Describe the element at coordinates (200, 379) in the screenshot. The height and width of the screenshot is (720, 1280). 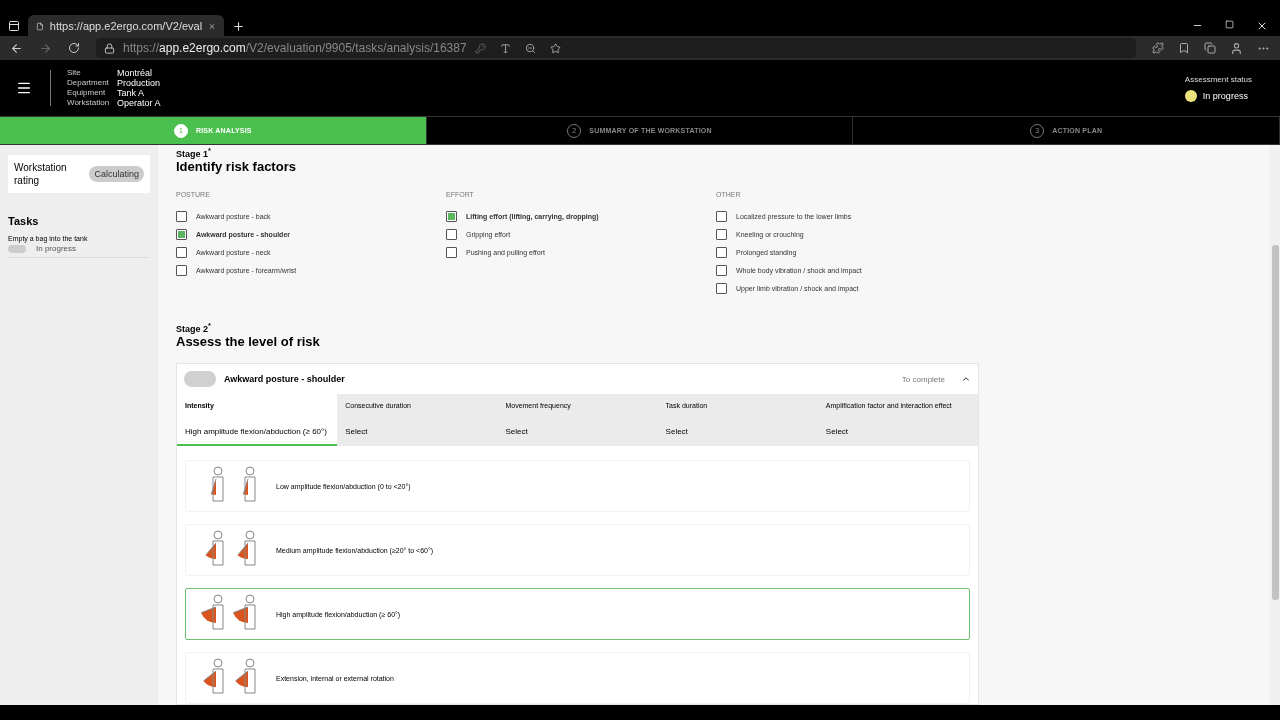
I see `factor-toggle` at that location.